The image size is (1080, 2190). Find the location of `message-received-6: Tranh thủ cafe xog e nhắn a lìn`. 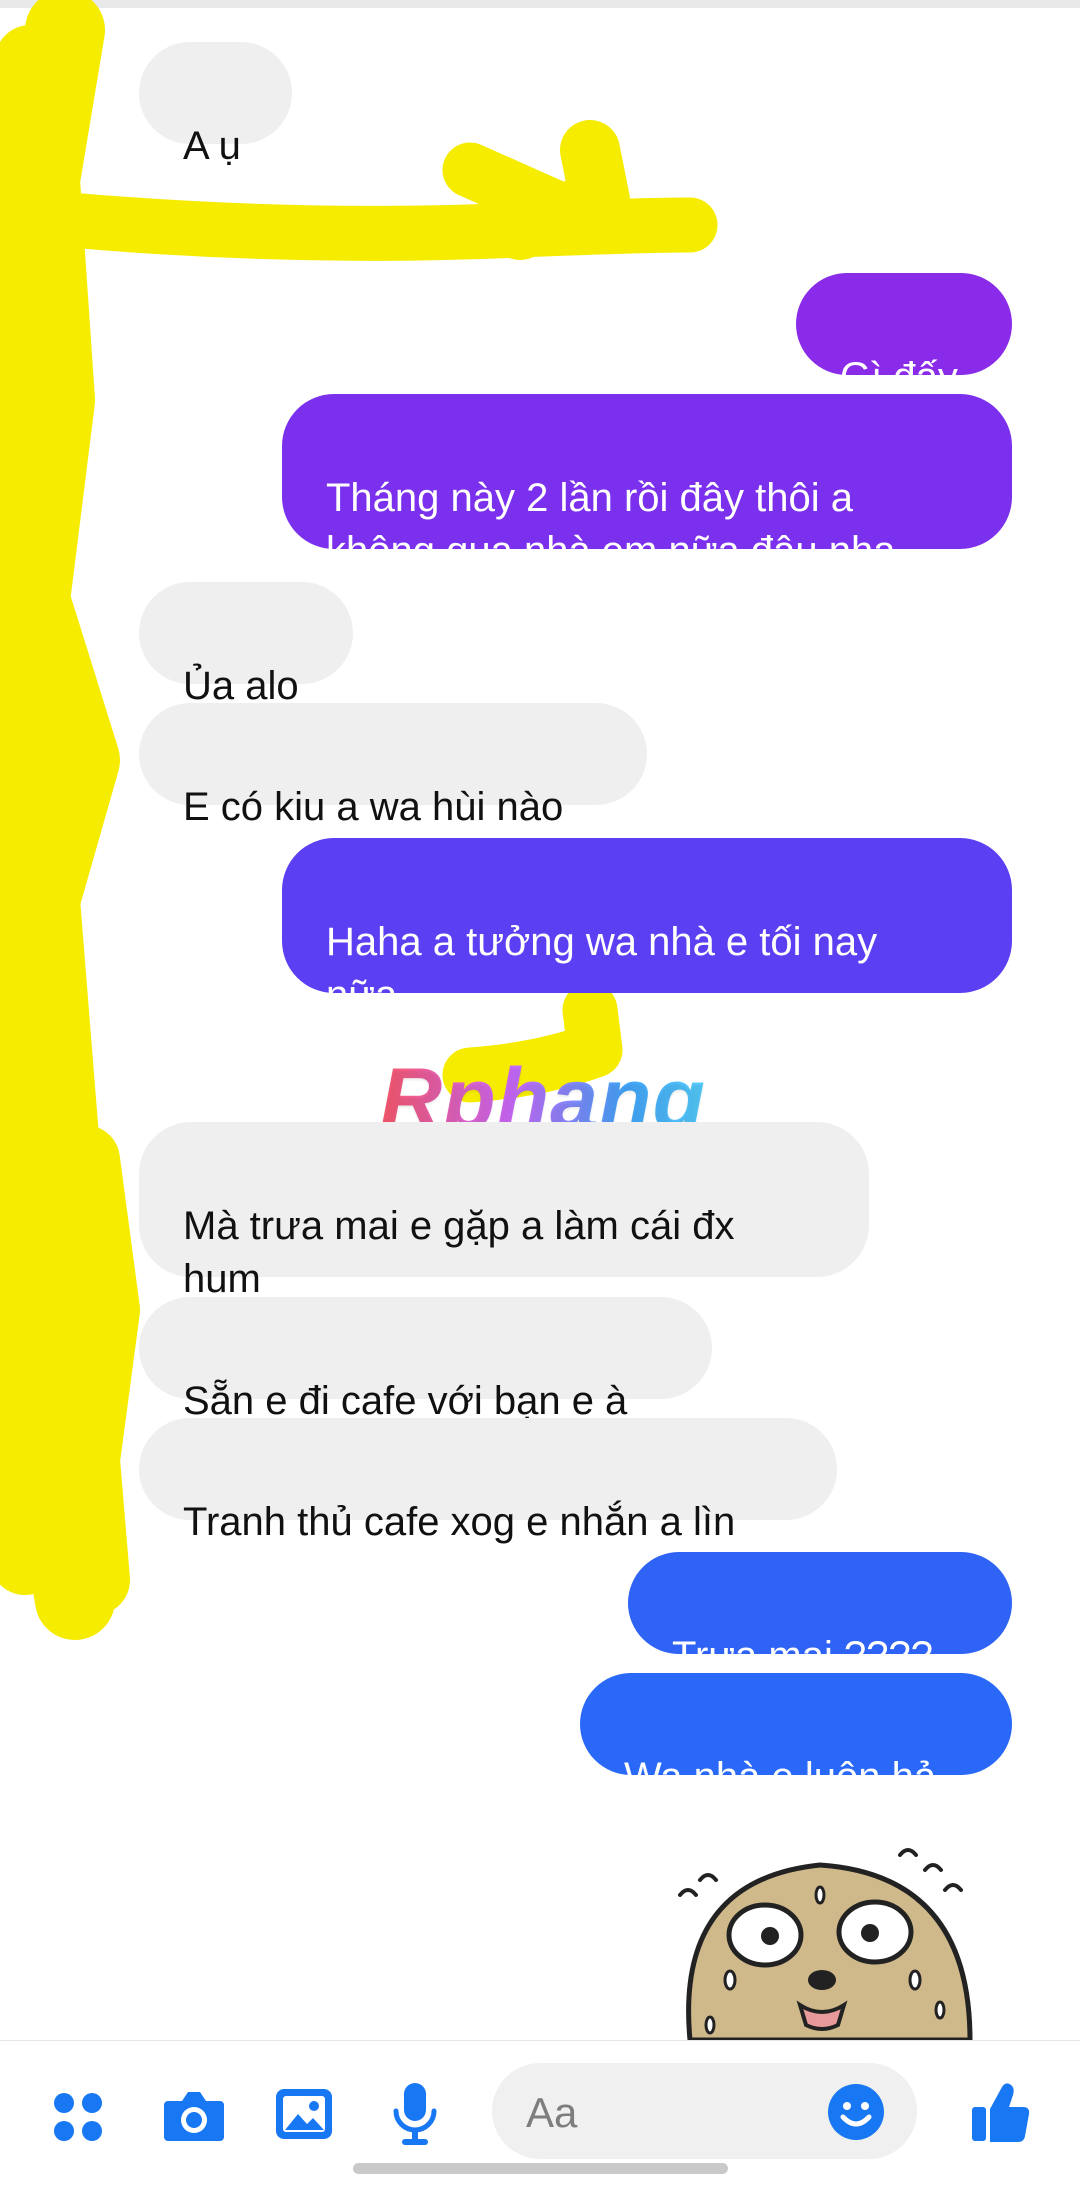

message-received-6: Tranh thủ cafe xog e nhắn a lìn is located at coordinates (488, 1481).